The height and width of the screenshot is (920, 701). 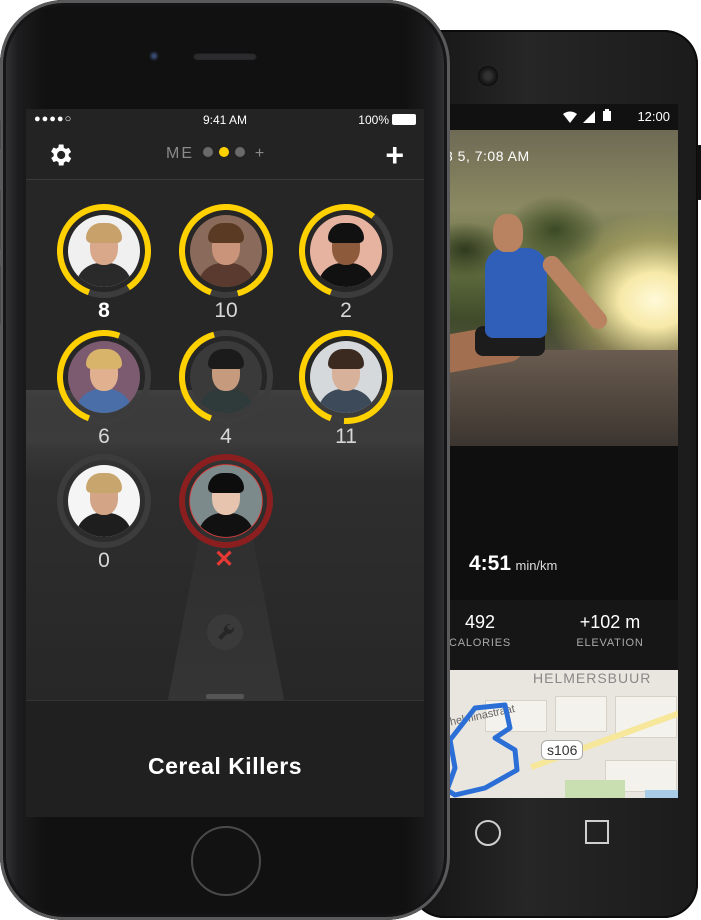 I want to click on pace-readout: 4:51 min/km, so click(x=513, y=564).